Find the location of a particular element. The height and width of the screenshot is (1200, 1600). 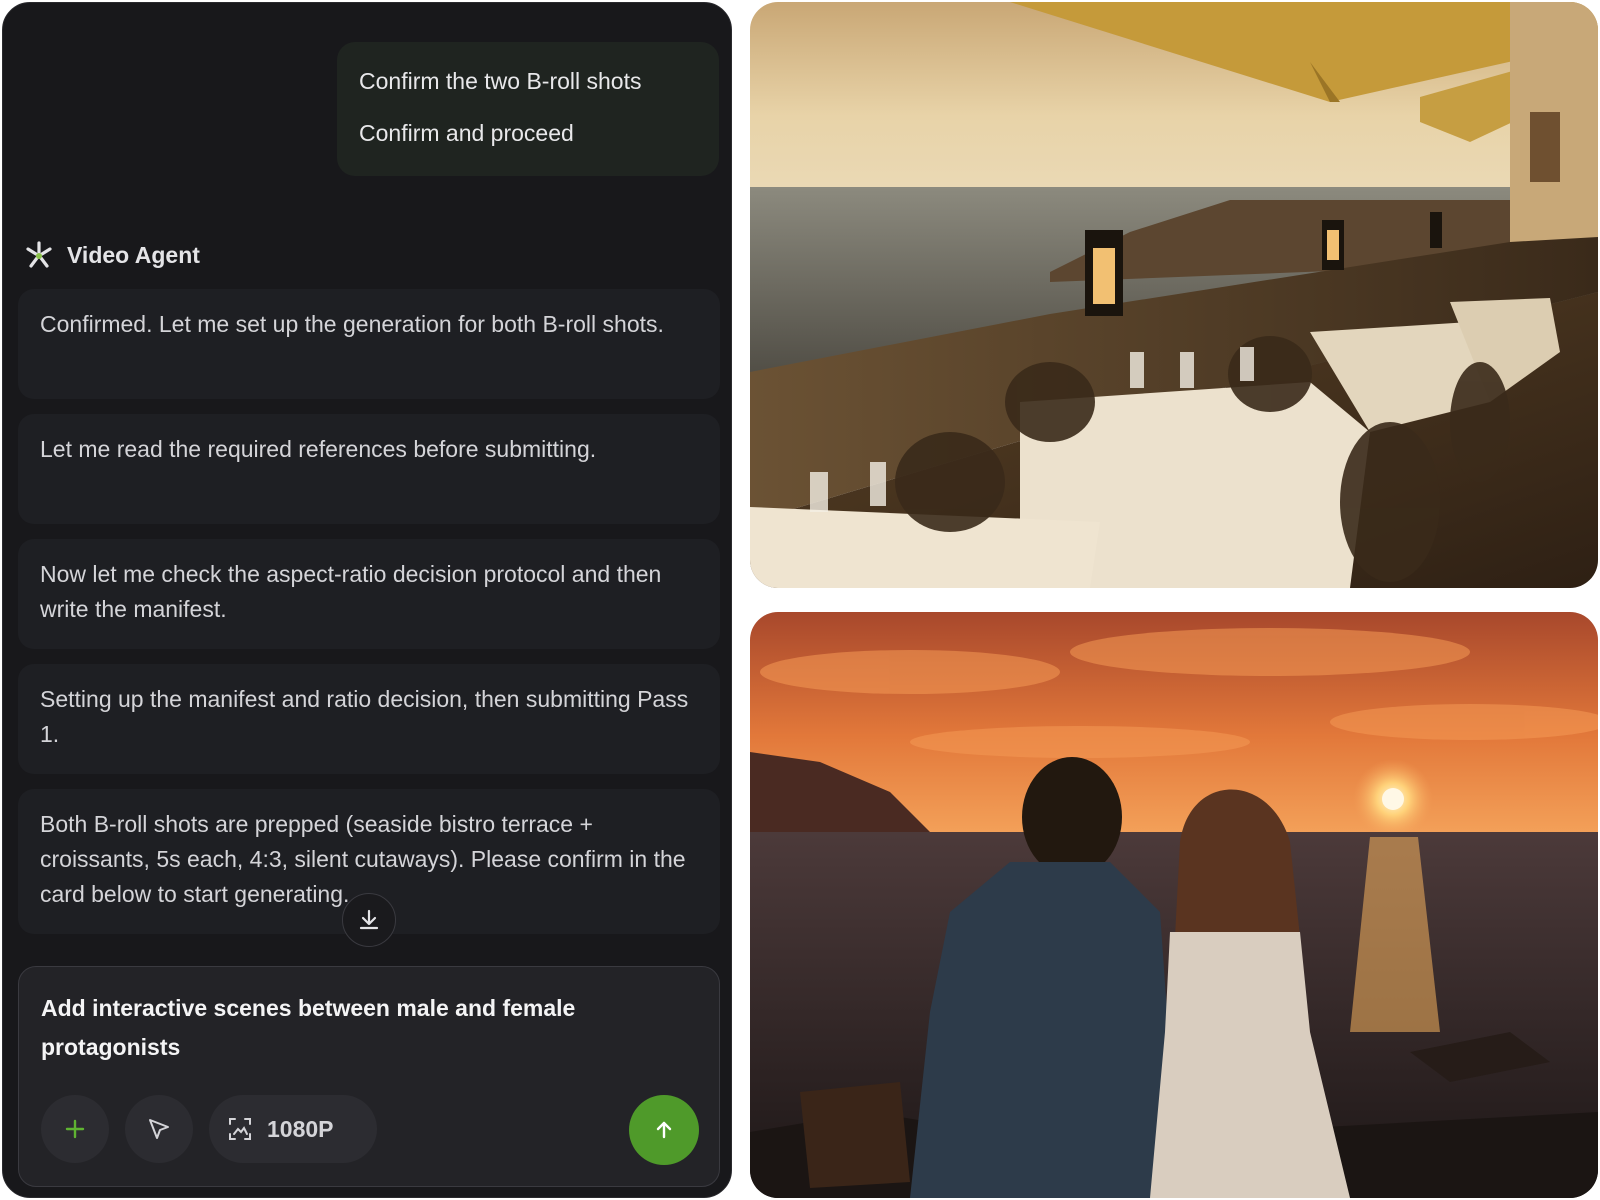

select-tool-button is located at coordinates (159, 1129).